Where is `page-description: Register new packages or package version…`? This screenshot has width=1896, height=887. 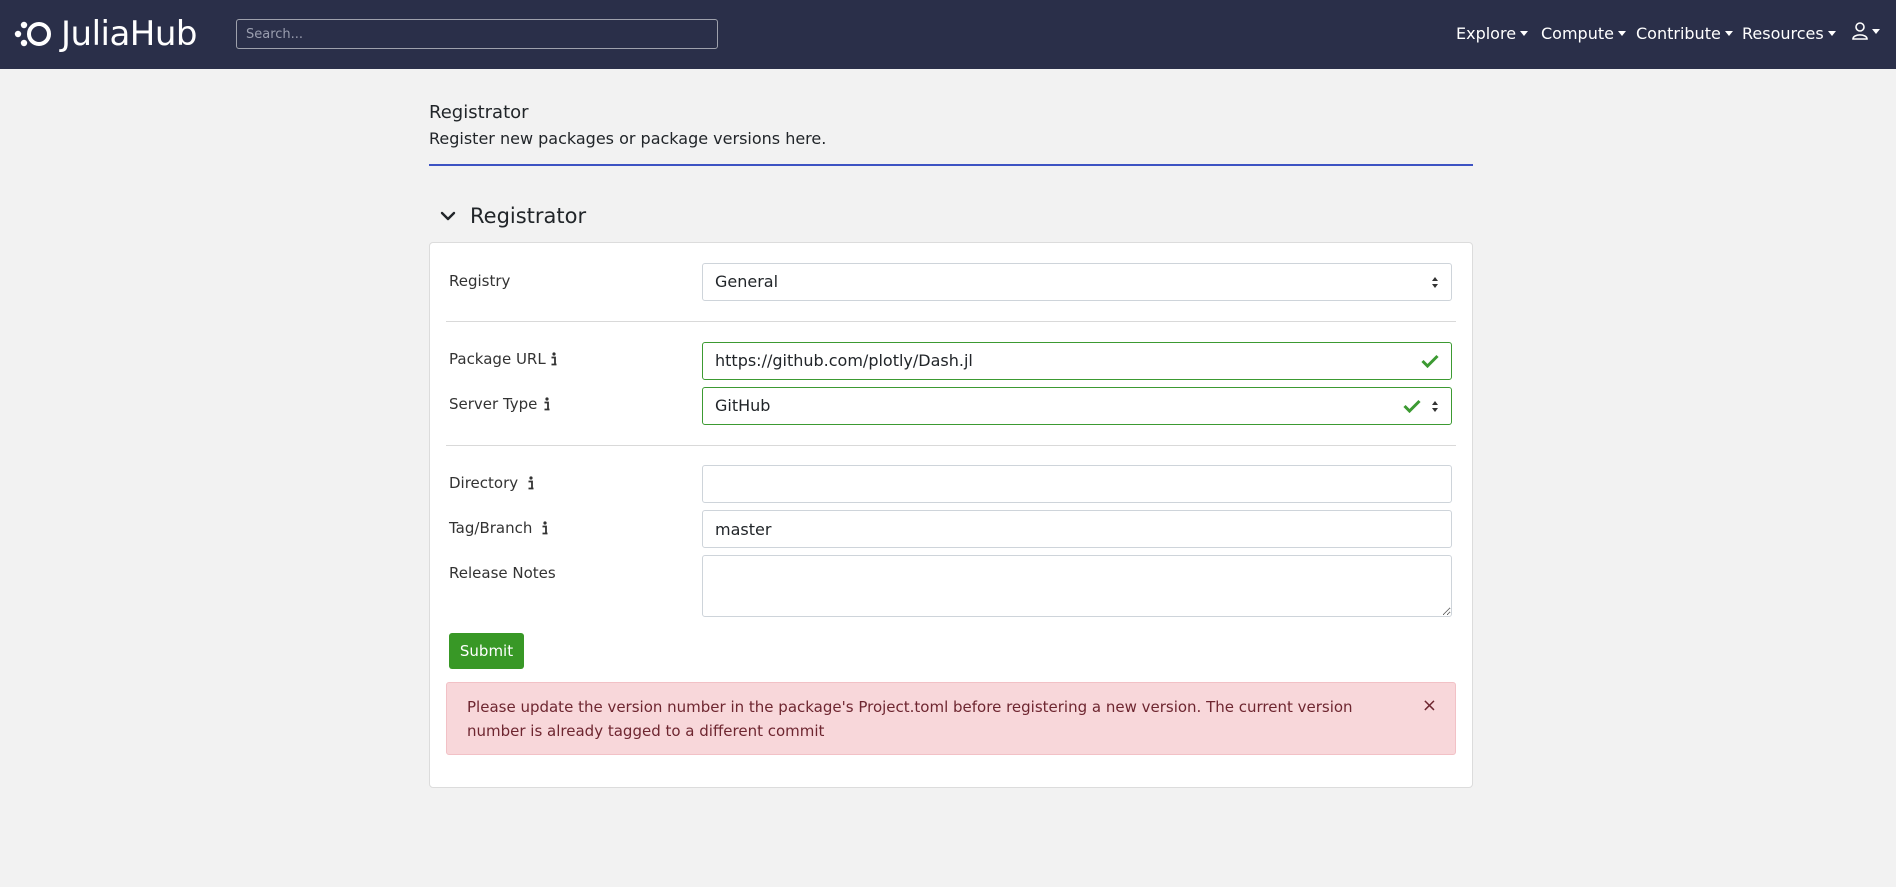
page-description: Register new packages or package version… is located at coordinates (628, 138).